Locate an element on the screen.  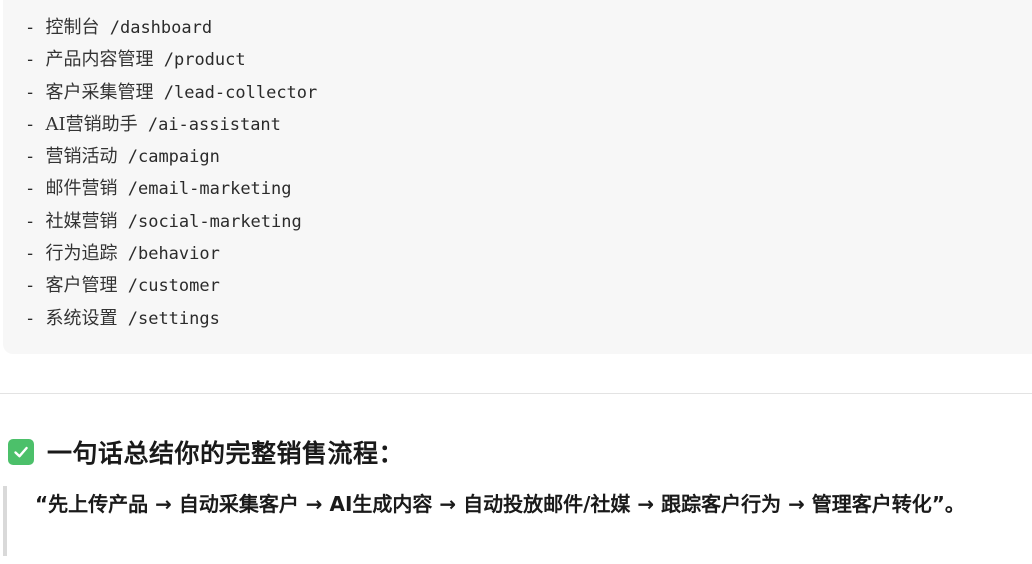
route-name: 控制台 is located at coordinates (72, 27).